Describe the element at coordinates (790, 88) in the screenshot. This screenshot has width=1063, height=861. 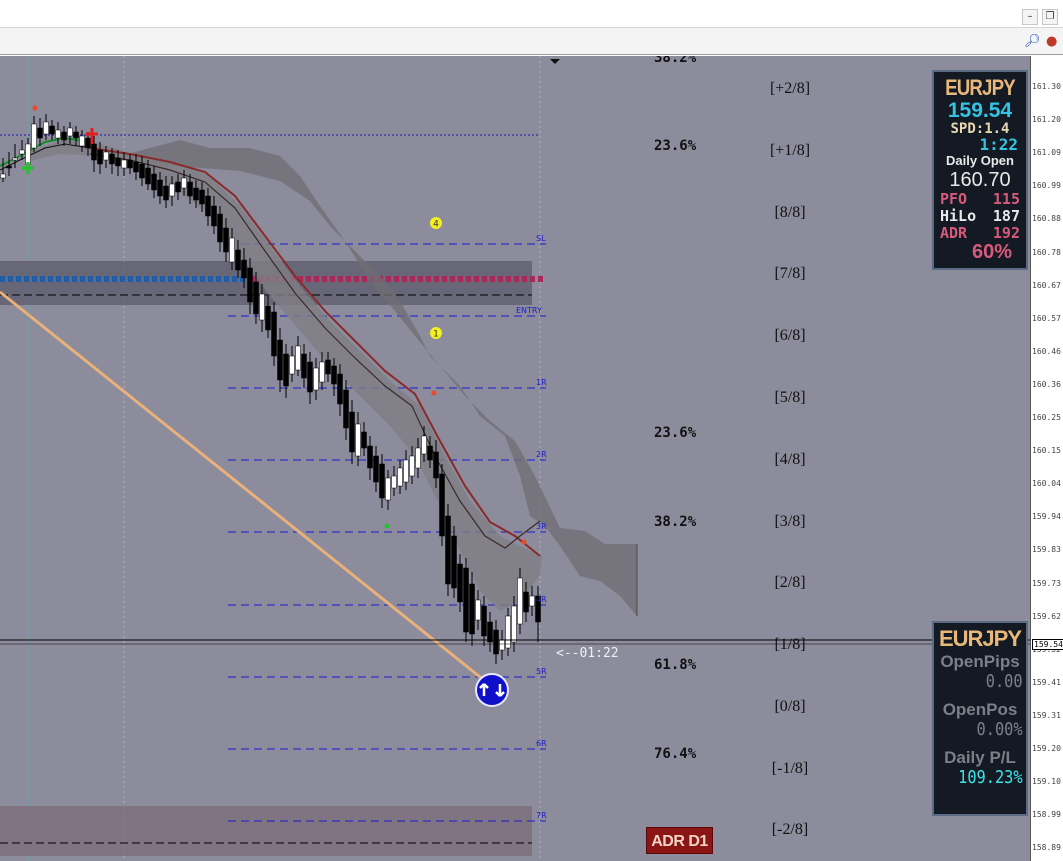
I see `murrey-level: [+2/8]` at that location.